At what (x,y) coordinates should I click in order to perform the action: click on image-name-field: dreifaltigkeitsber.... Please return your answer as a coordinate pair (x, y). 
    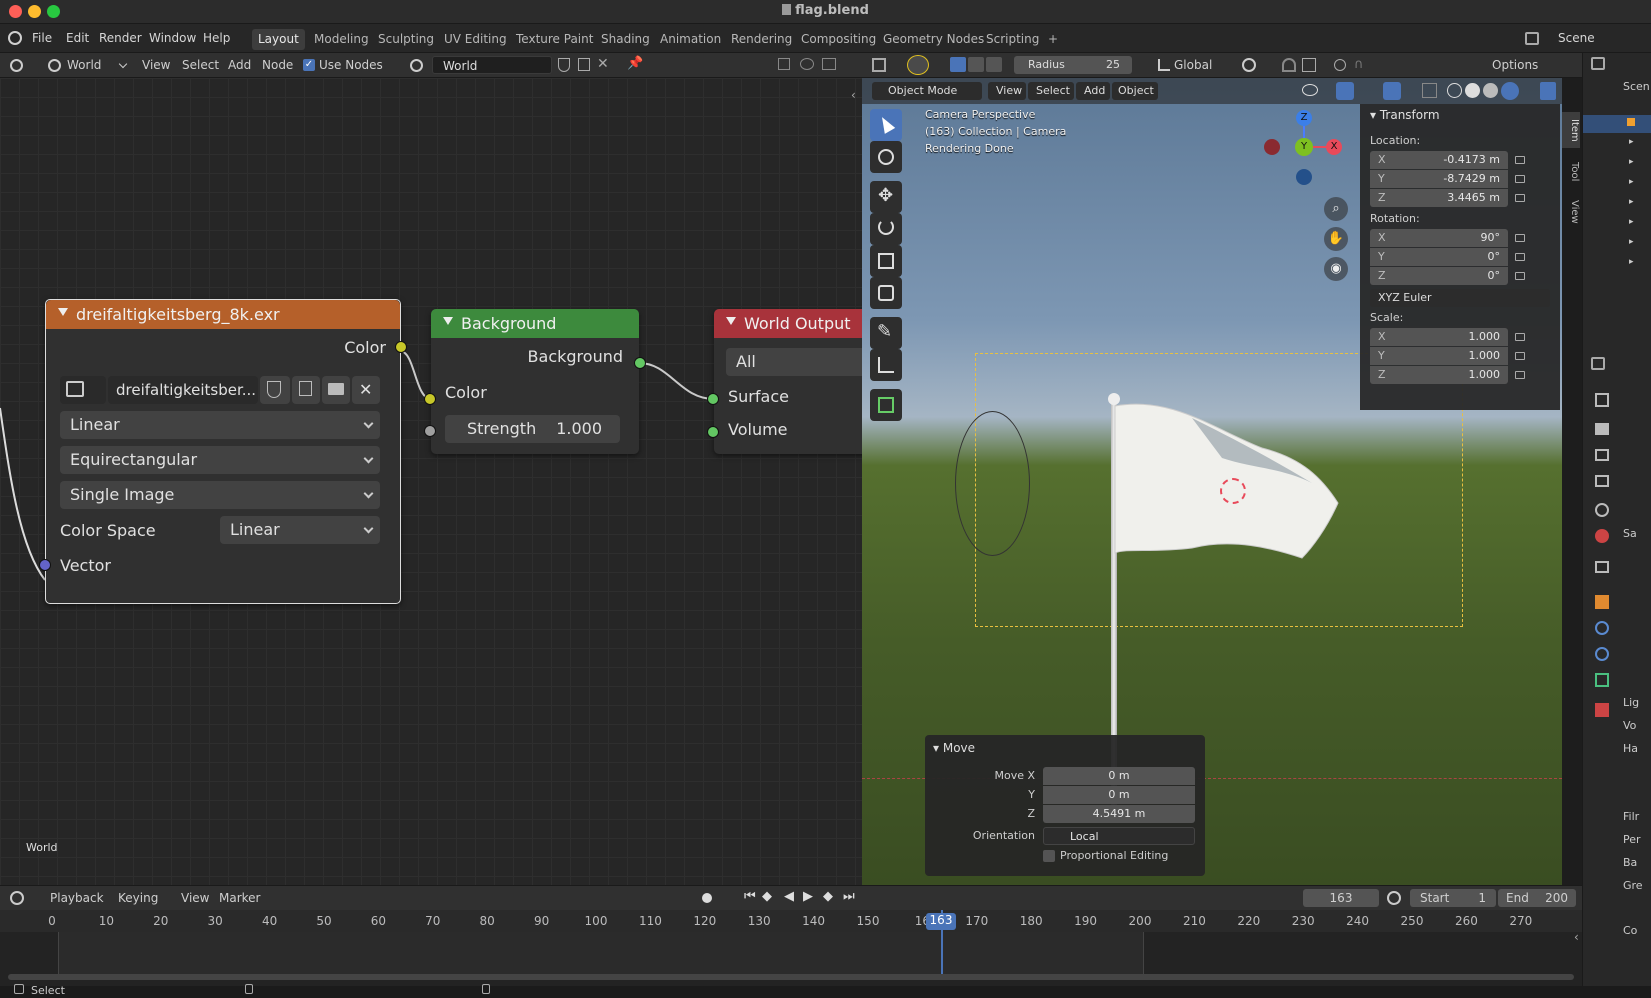
    Looking at the image, I should click on (183, 390).